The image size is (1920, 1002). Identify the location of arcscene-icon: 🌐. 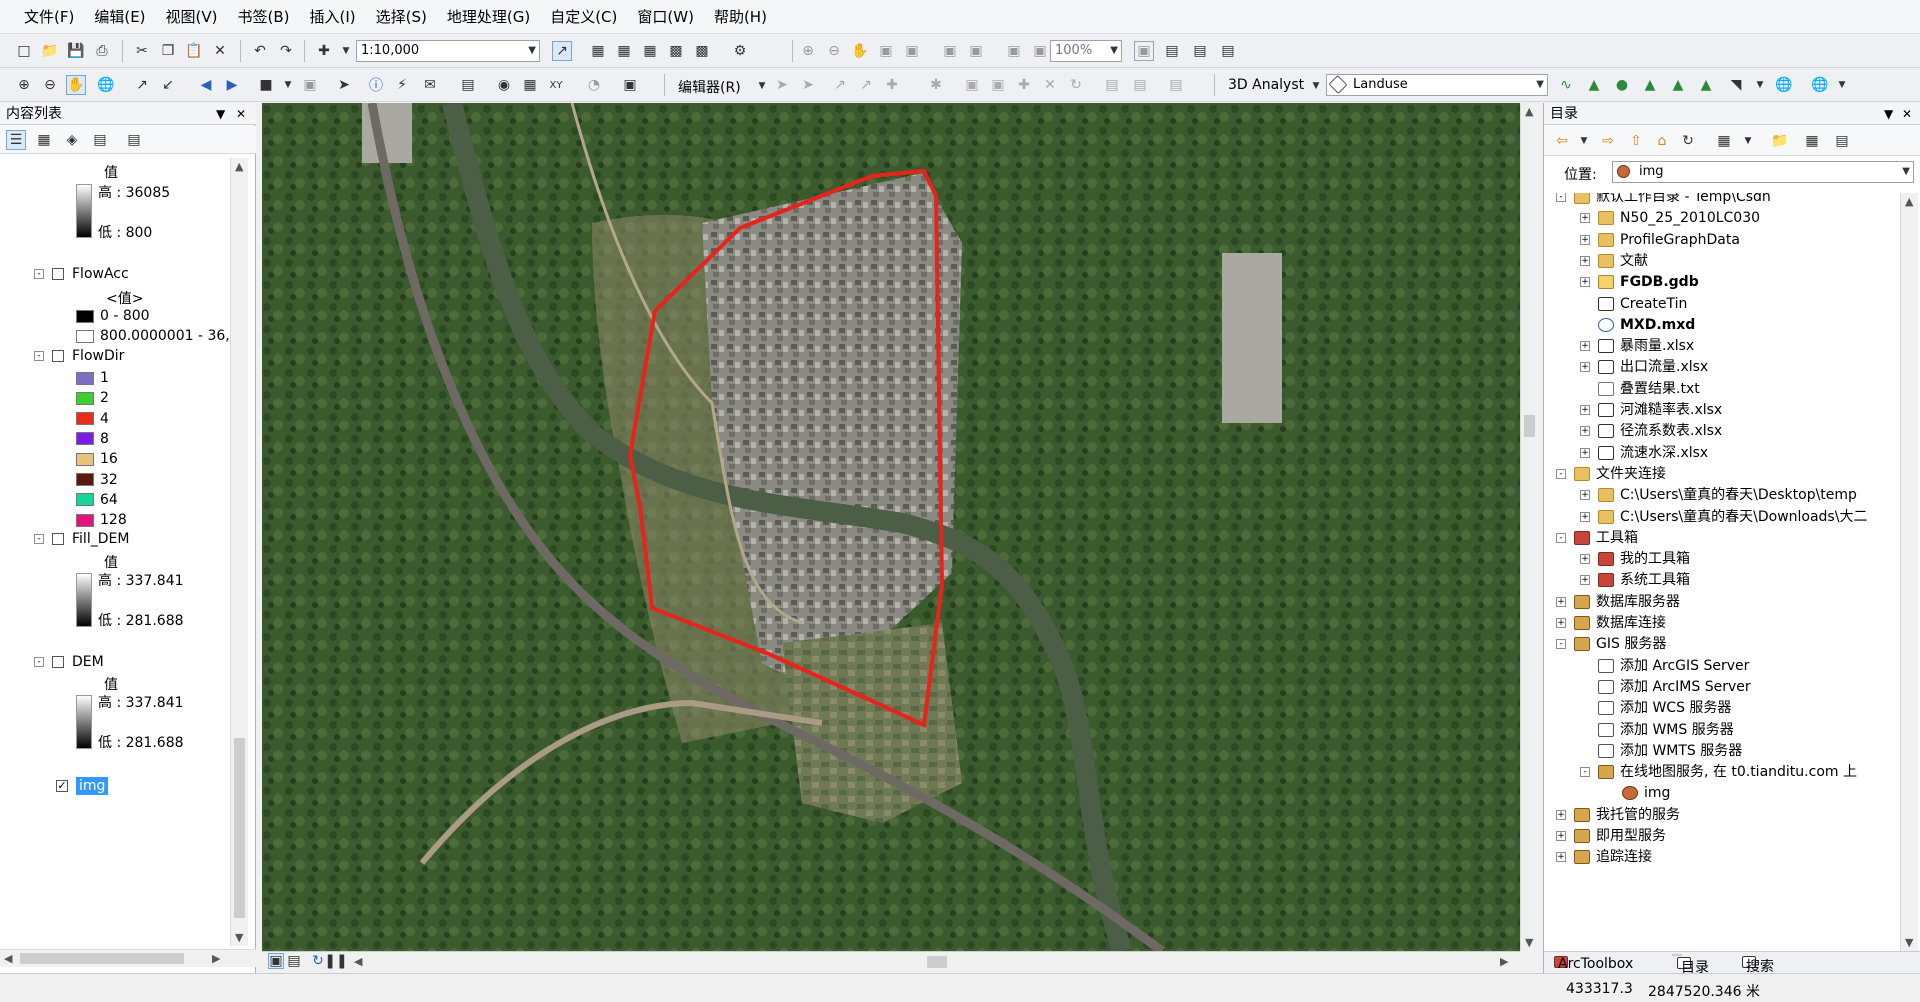
(1784, 85).